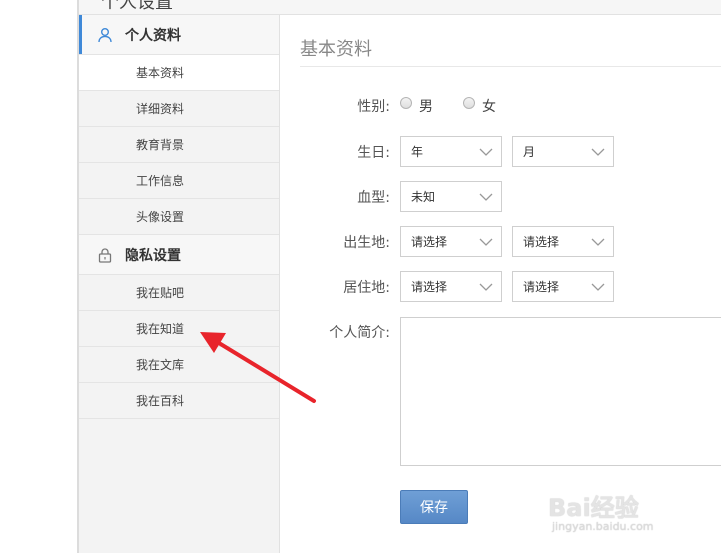 This screenshot has width=721, height=553. Describe the element at coordinates (137, 6) in the screenshot. I see `page-header-title: 个人设置` at that location.